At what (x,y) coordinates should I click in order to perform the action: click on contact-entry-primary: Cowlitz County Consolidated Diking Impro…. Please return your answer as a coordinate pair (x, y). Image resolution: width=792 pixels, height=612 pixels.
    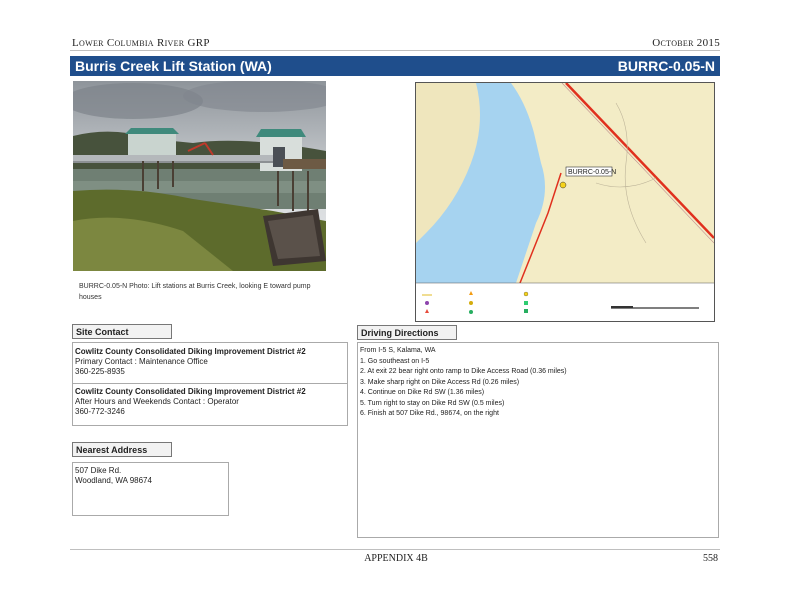
    Looking at the image, I should click on (211, 362).